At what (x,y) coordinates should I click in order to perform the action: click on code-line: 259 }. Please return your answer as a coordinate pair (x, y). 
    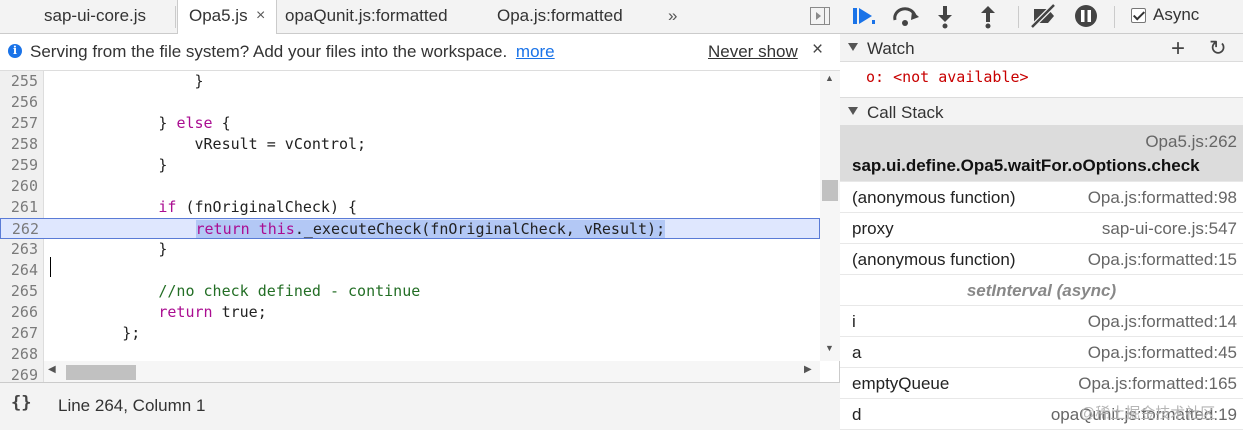
    Looking at the image, I should click on (410, 165).